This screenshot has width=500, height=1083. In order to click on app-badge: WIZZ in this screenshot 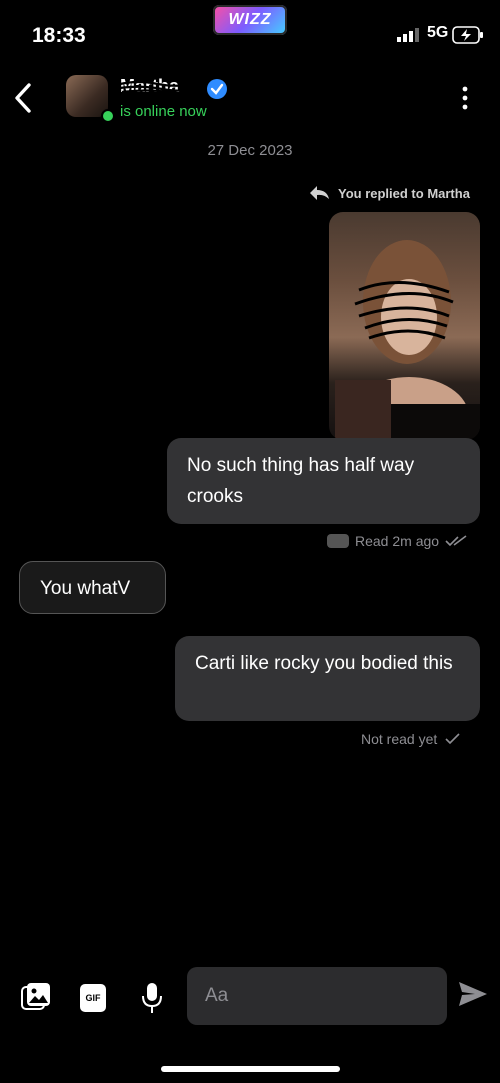, I will do `click(250, 20)`.